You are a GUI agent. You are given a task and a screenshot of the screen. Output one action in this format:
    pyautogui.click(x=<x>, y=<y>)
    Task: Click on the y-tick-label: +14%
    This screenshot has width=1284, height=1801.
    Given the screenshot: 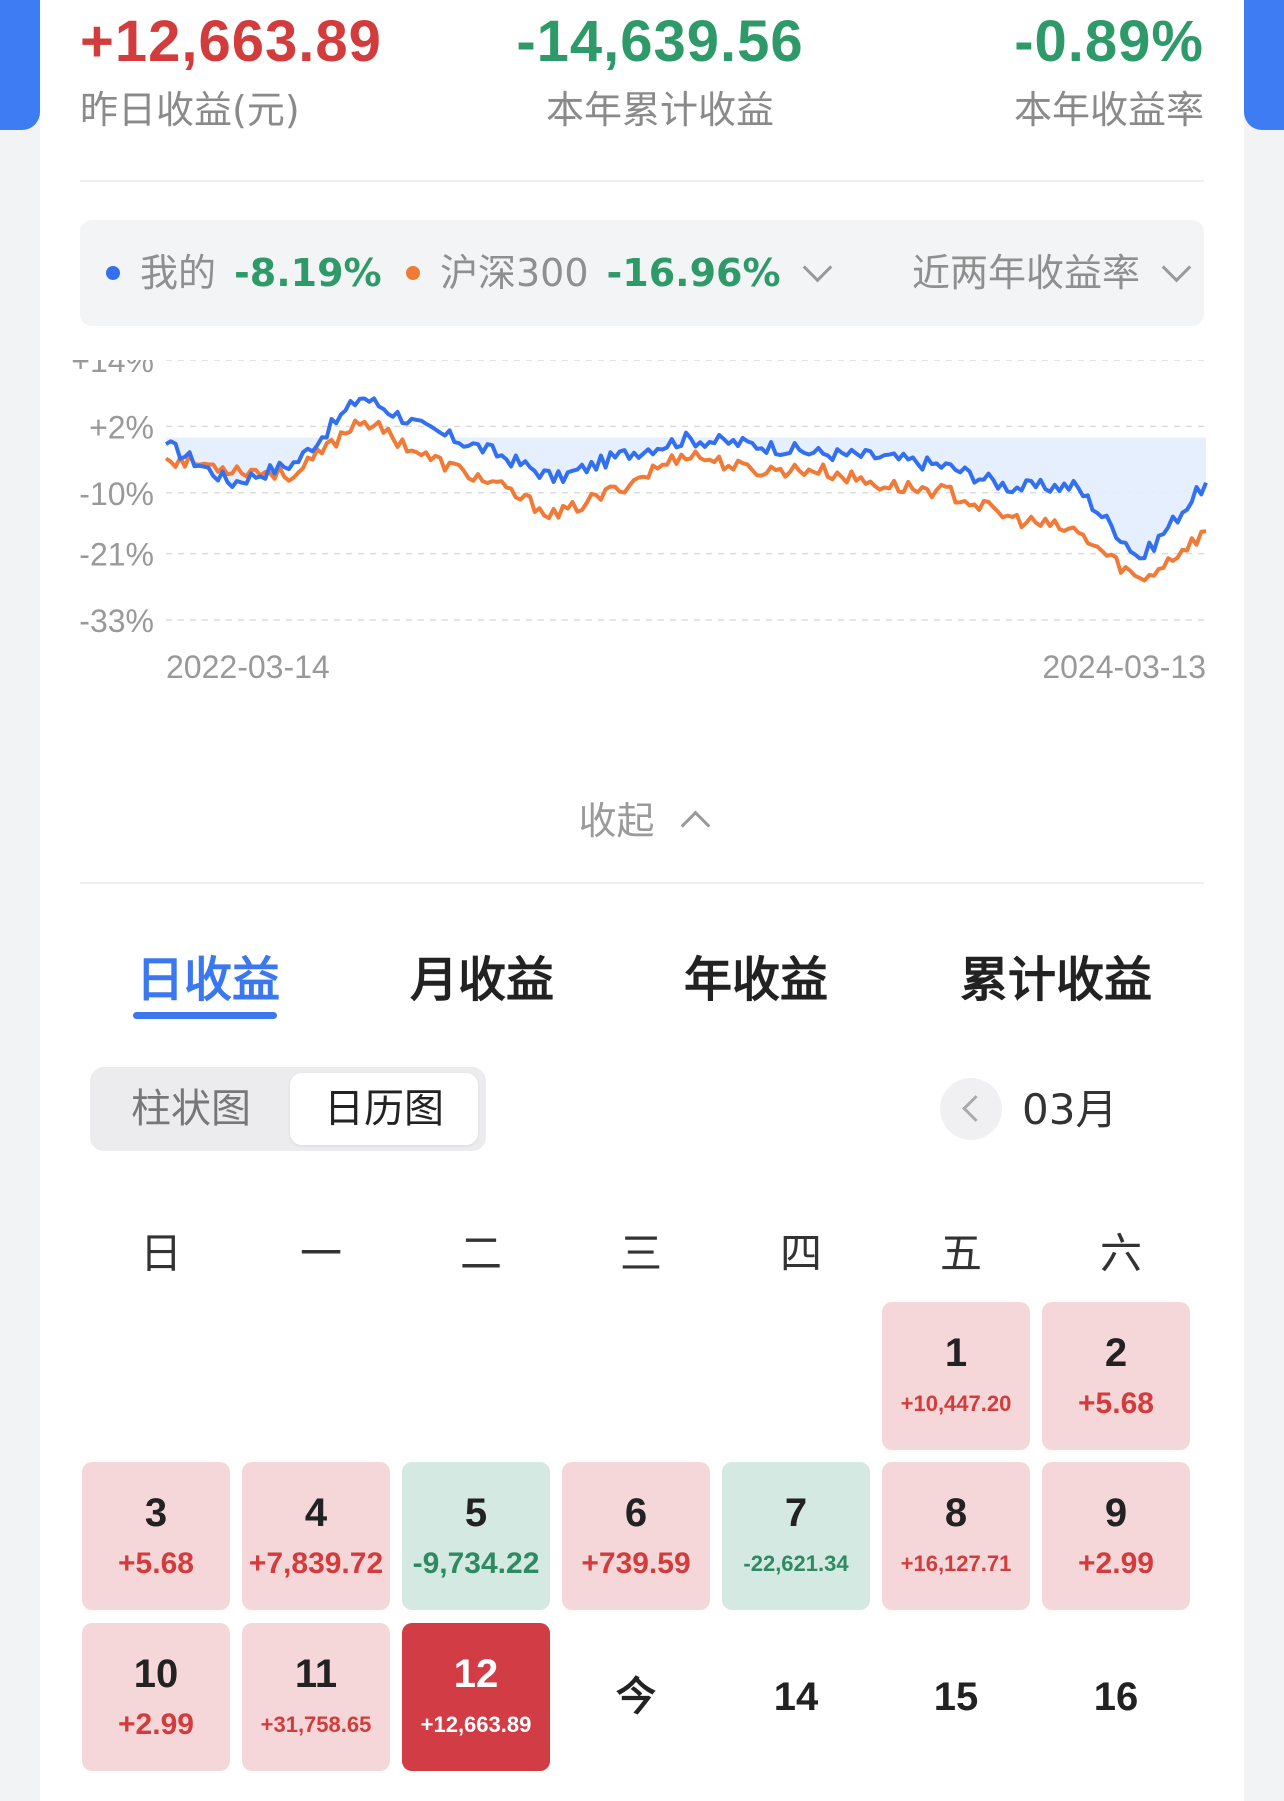 What is the action you would take?
    pyautogui.click(x=112, y=369)
    